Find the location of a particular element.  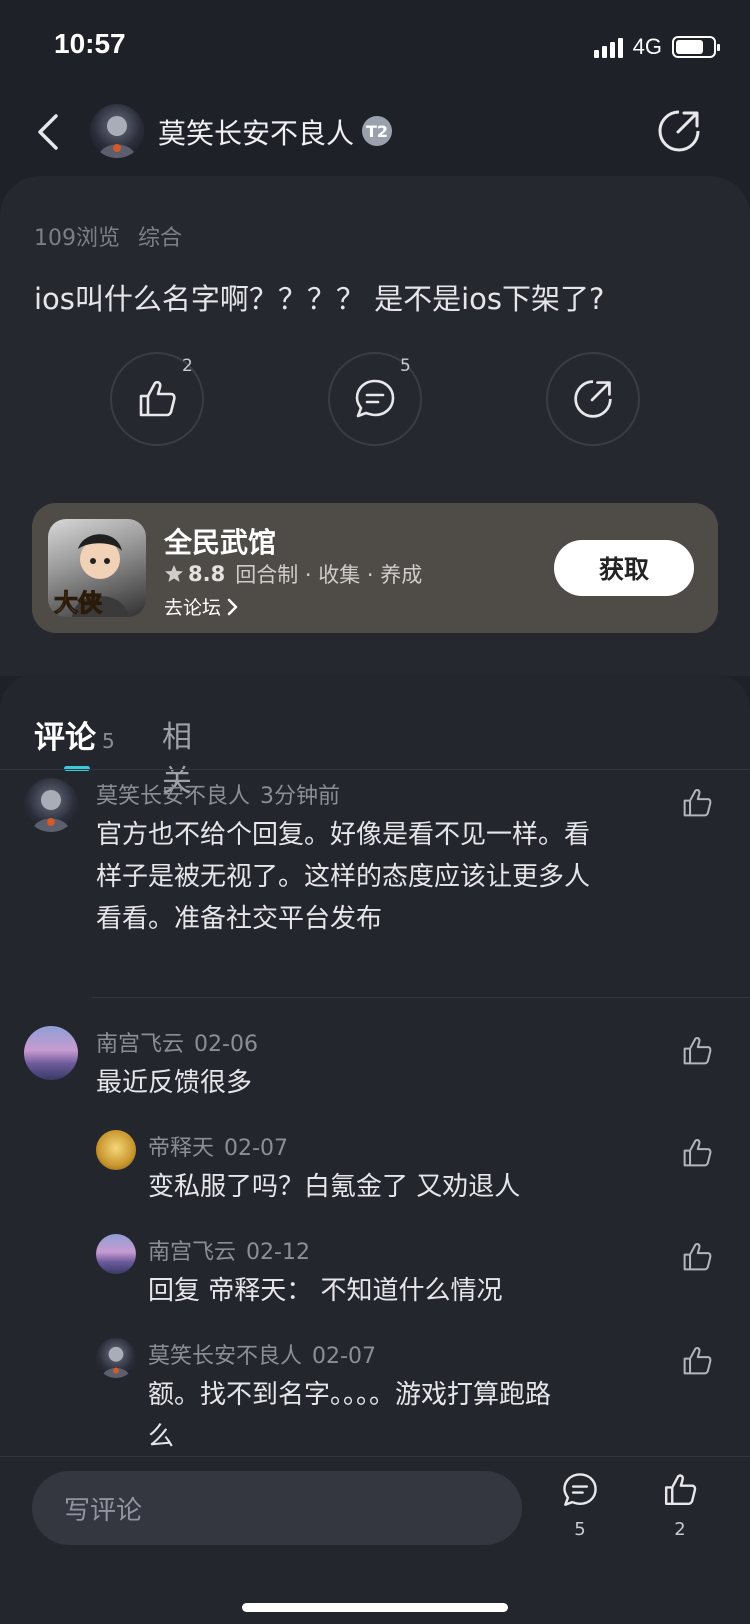

chevron-right-icon is located at coordinates (232, 606).